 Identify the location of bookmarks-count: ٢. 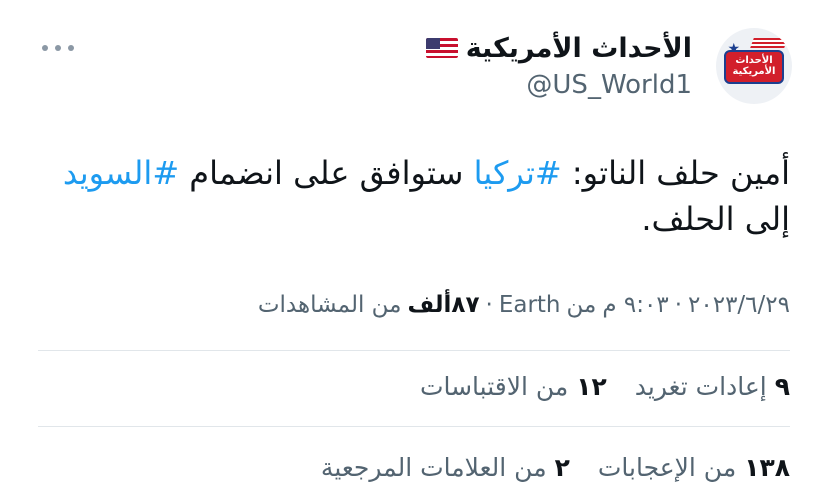
(562, 467).